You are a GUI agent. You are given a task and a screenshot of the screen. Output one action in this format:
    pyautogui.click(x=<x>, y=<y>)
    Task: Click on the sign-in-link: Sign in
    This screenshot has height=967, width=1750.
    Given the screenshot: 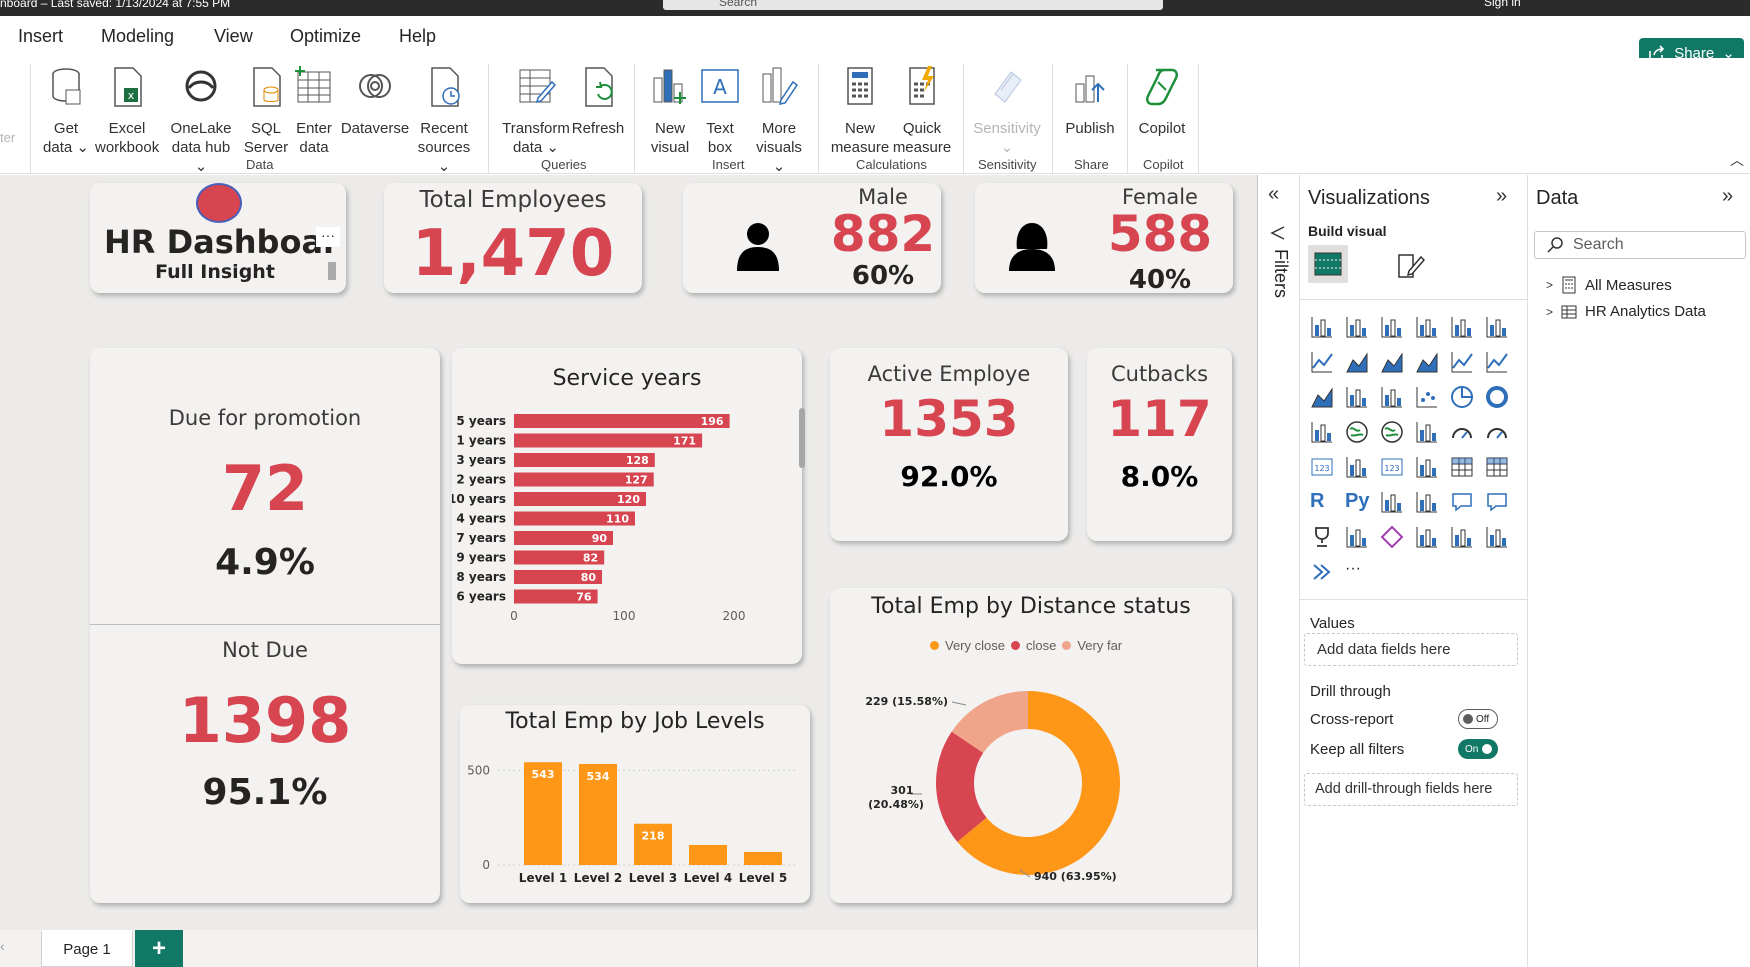 What is the action you would take?
    pyautogui.click(x=1502, y=4)
    